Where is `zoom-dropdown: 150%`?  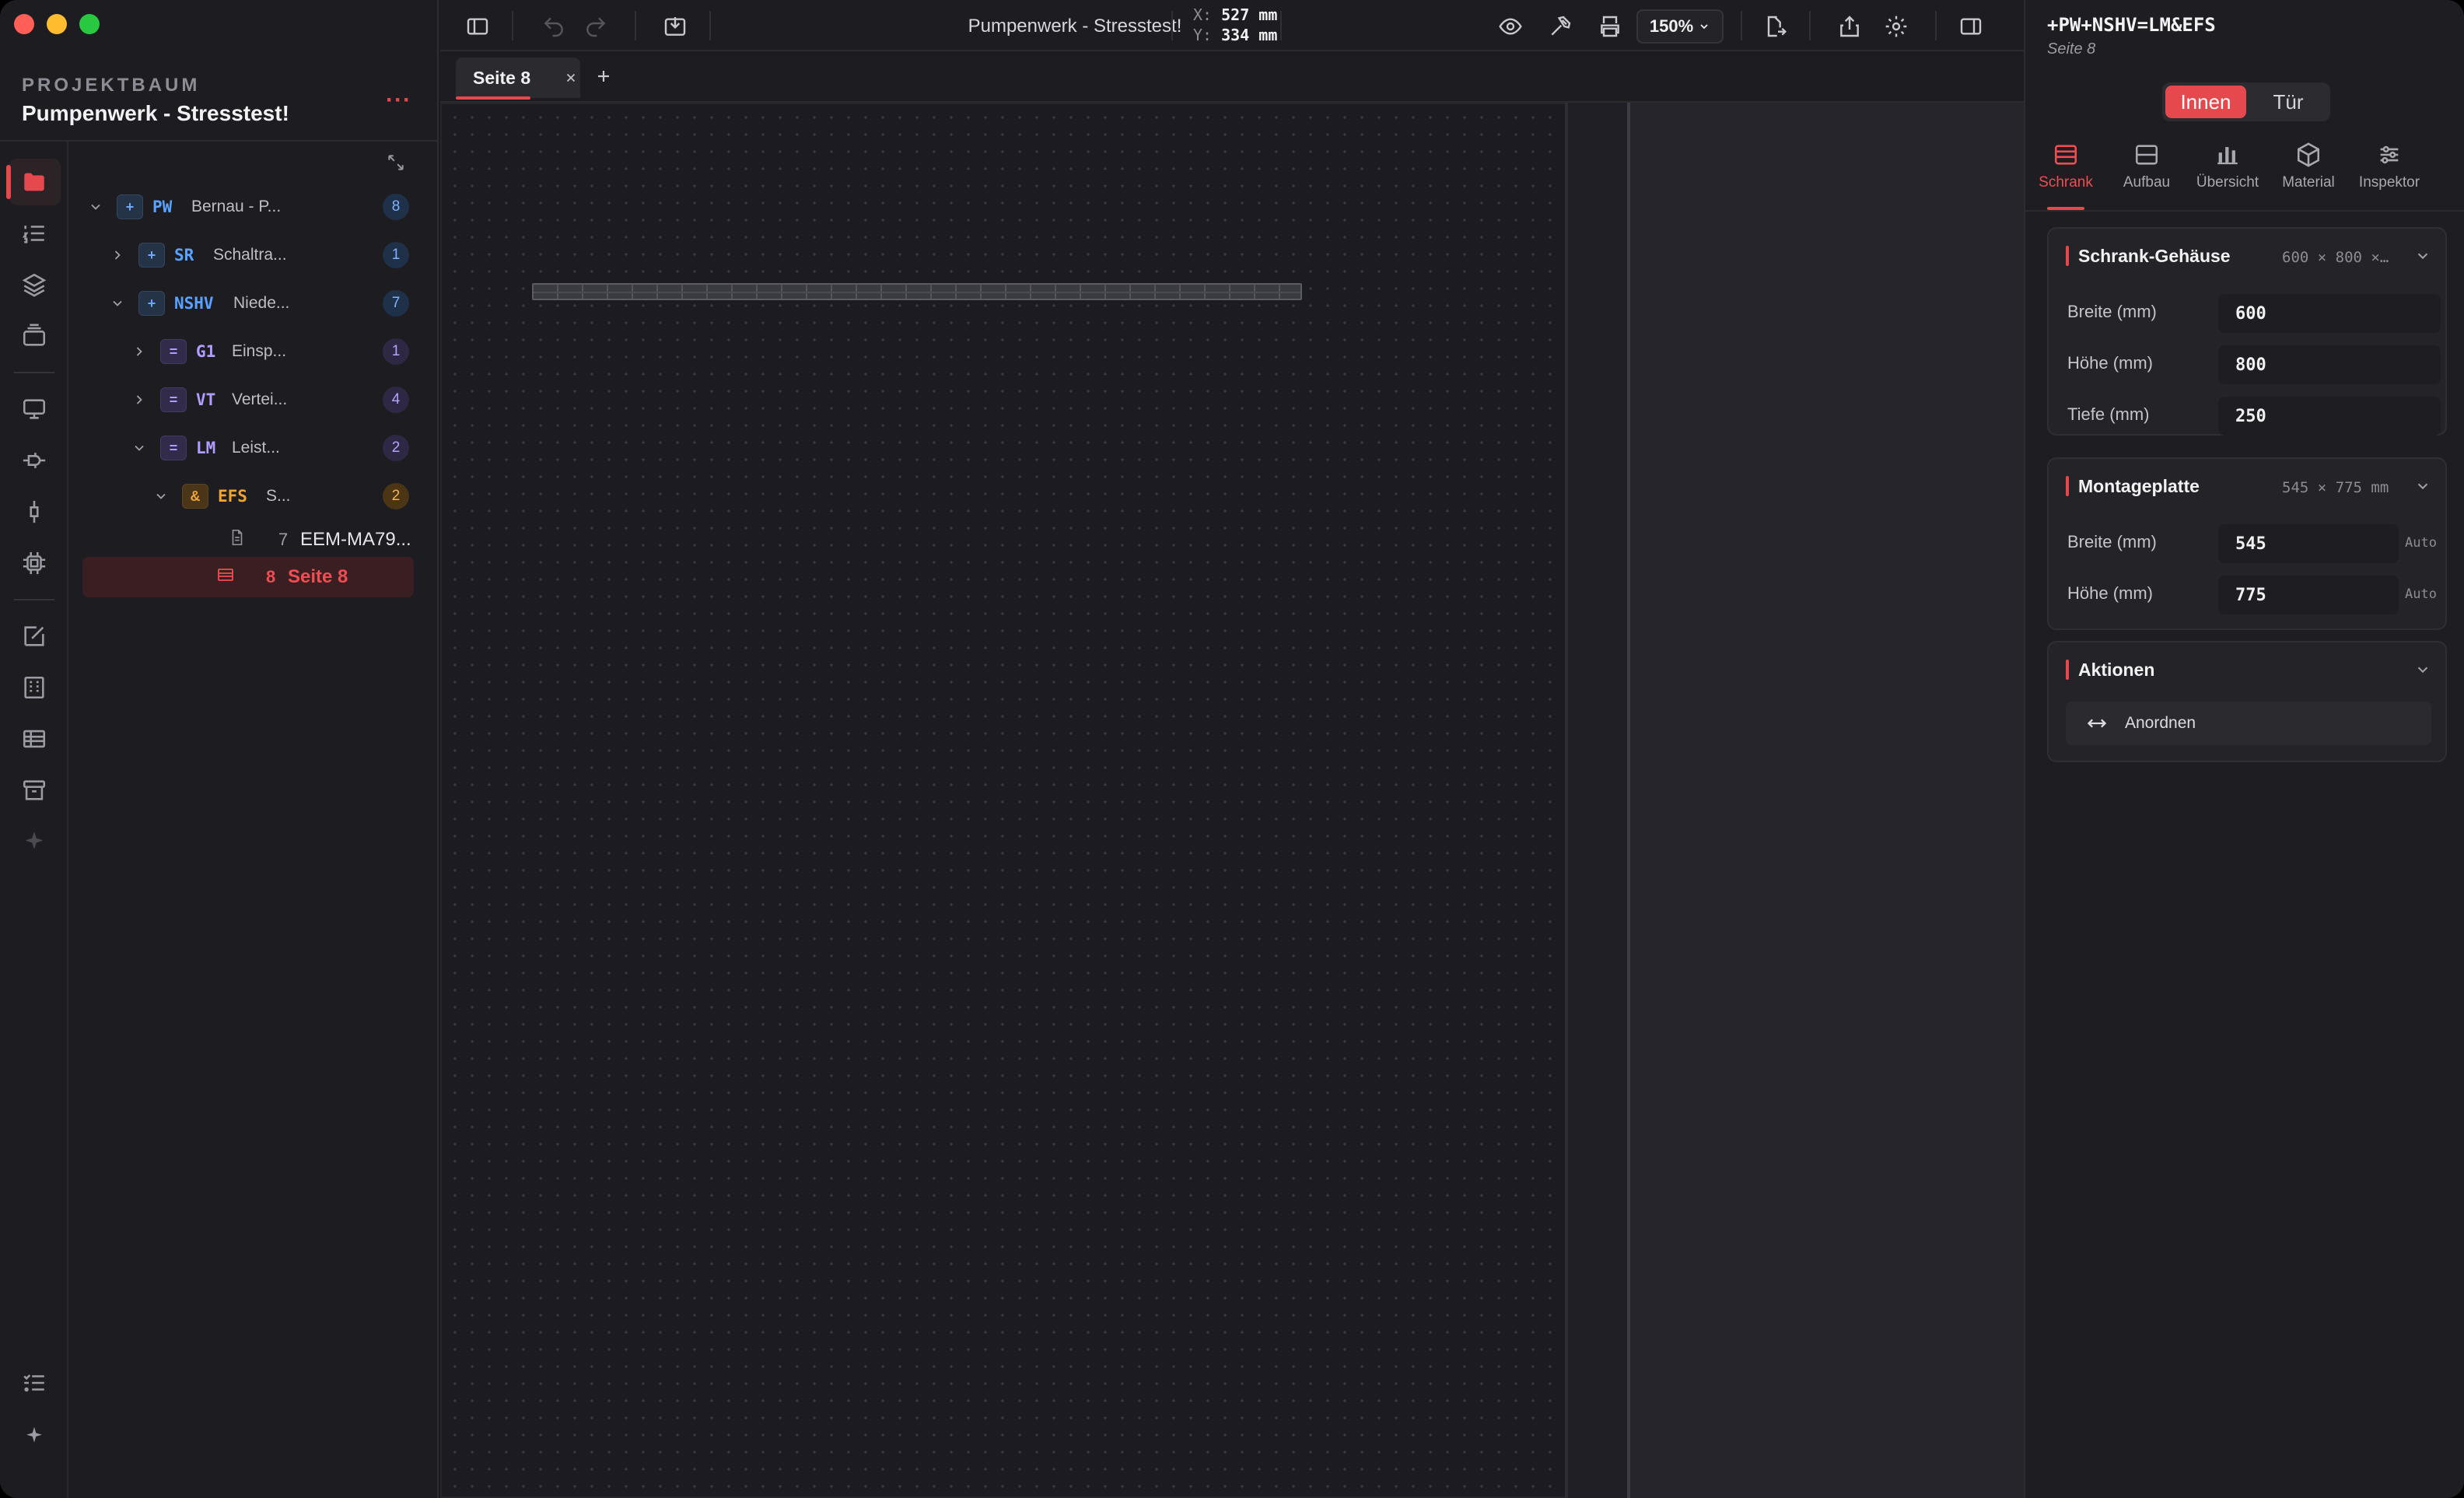 zoom-dropdown: 150% is located at coordinates (1680, 27).